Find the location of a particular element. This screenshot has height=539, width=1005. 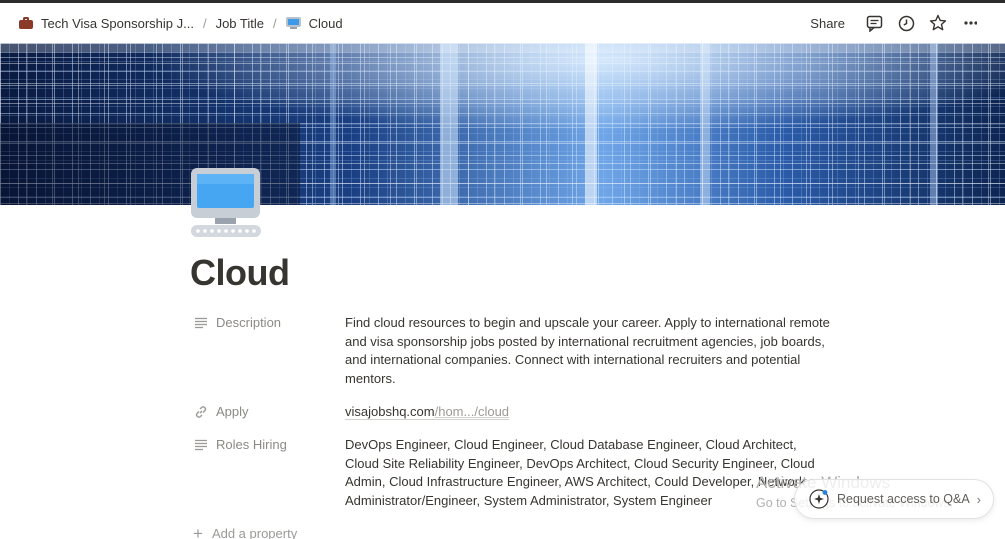

chevron-right-icon: › is located at coordinates (978, 499).